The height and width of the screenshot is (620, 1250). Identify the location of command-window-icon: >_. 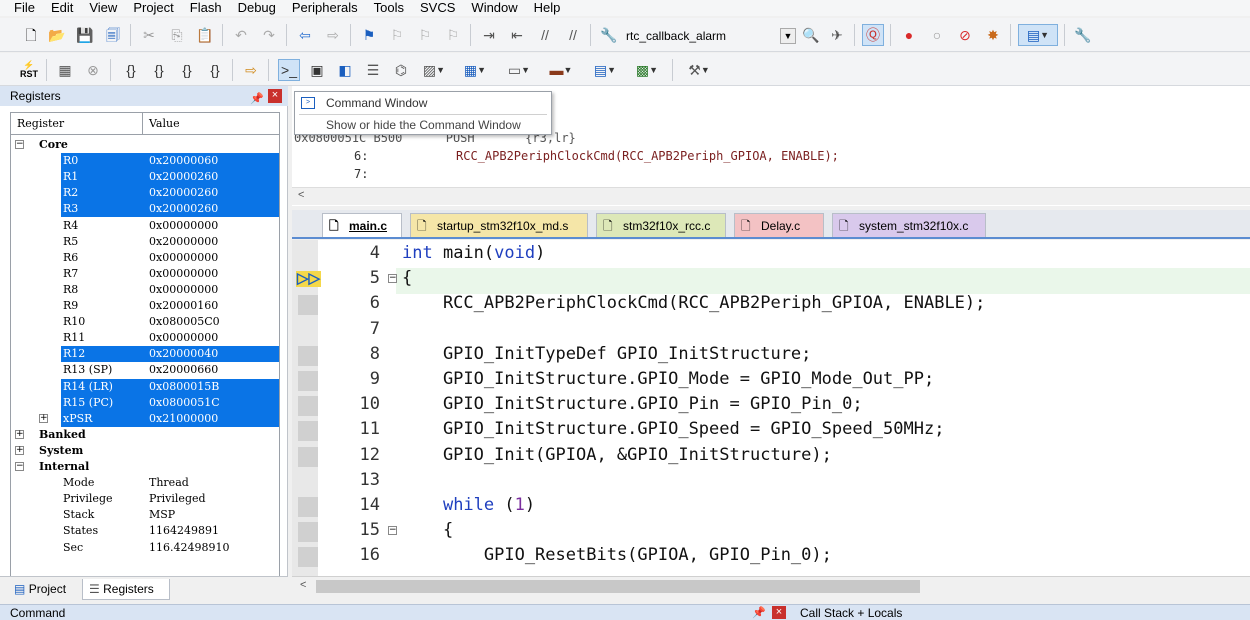
(289, 70).